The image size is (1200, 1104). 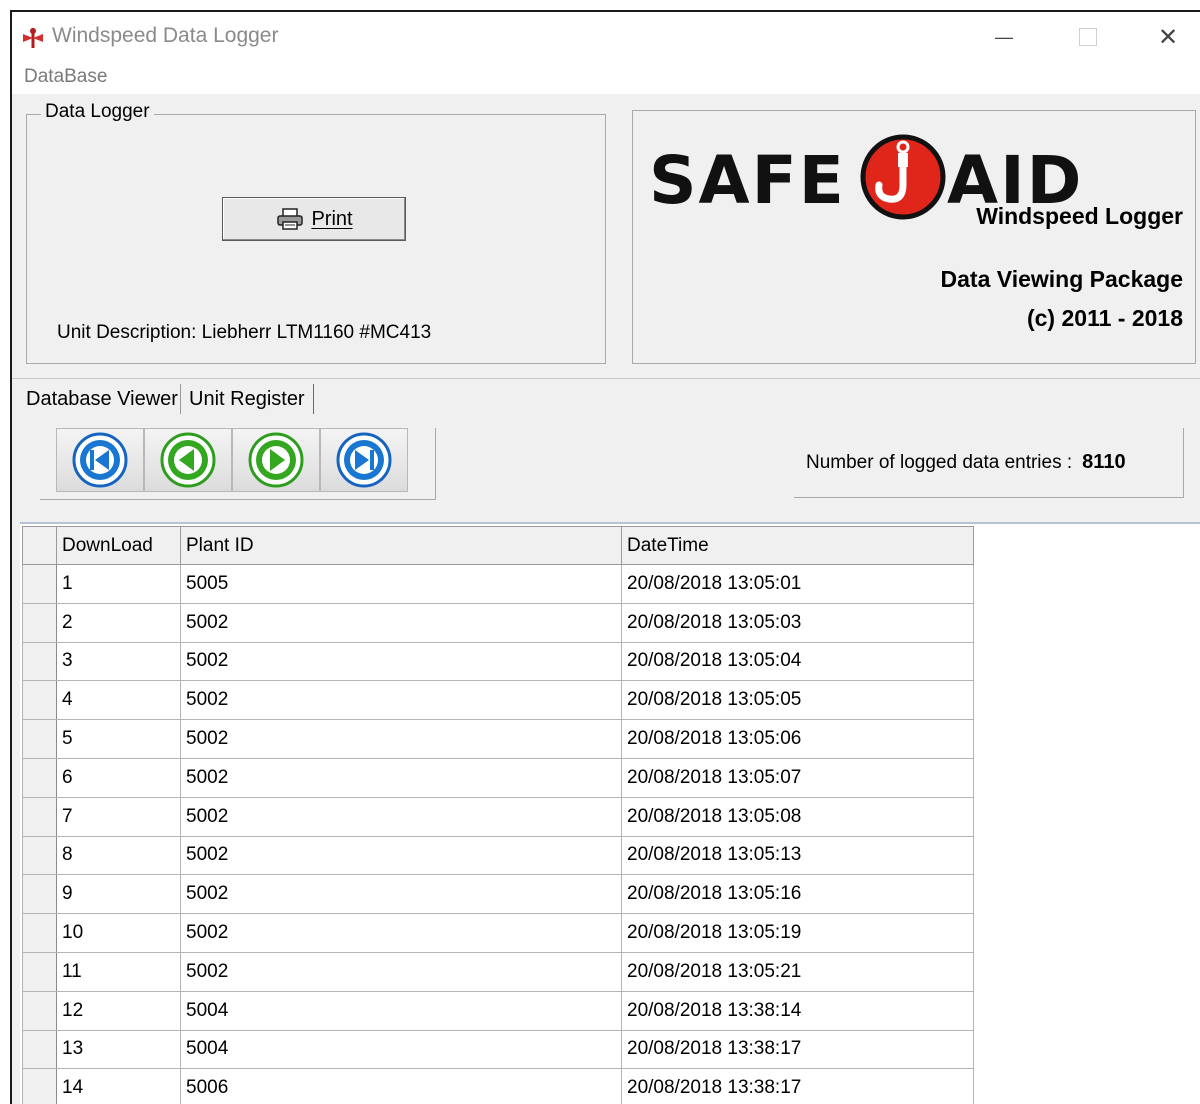 I want to click on skip-last-icon, so click(x=364, y=460).